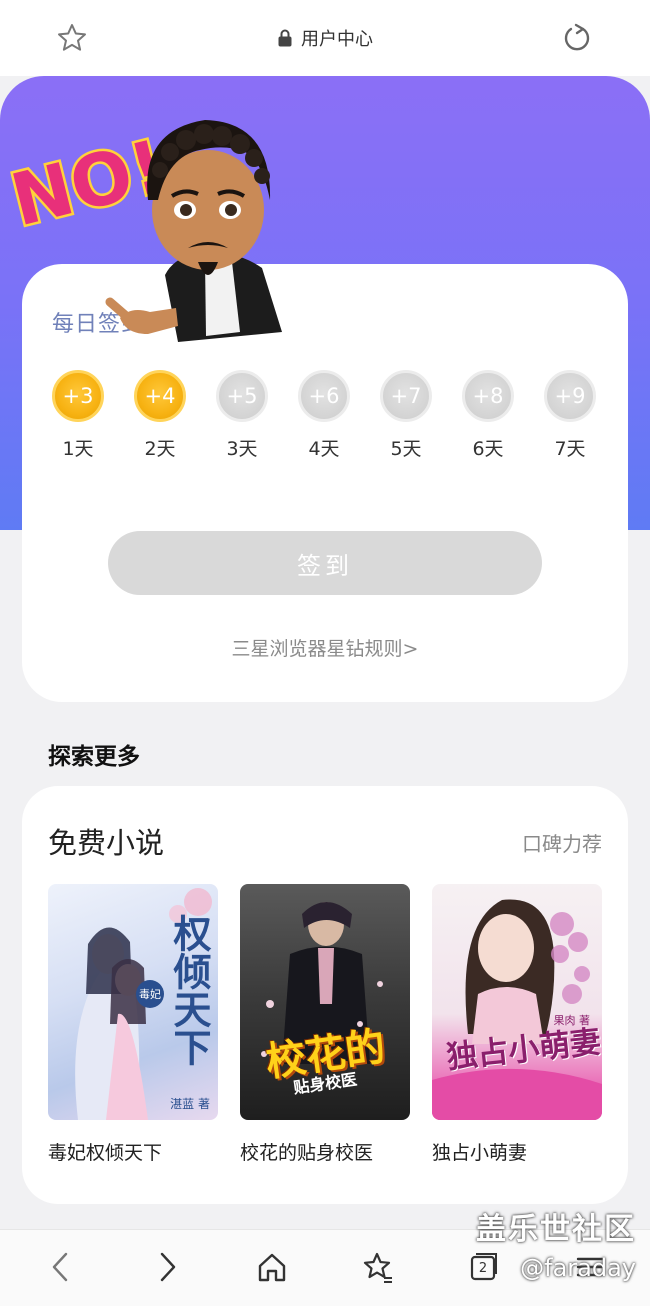  I want to click on lock-icon, so click(285, 38).